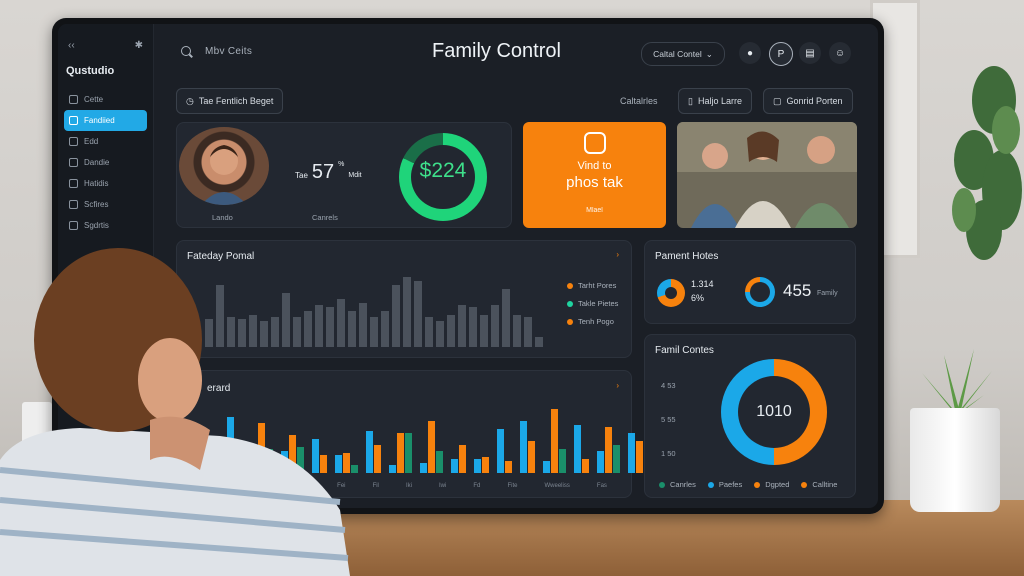  I want to click on back-icon: ‹‹, so click(71, 45).